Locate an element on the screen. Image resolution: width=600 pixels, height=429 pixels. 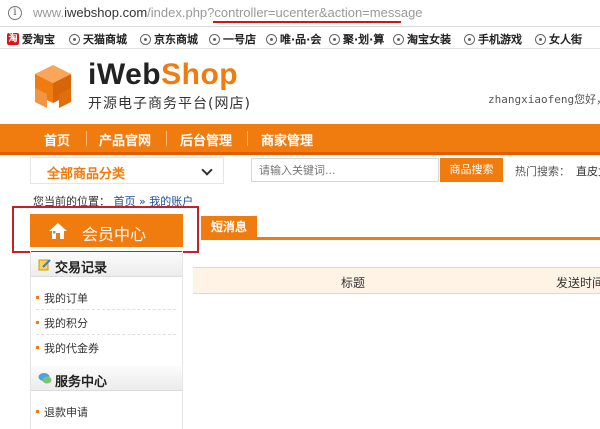
tab-short-messages: 短消息 is located at coordinates (229, 227).